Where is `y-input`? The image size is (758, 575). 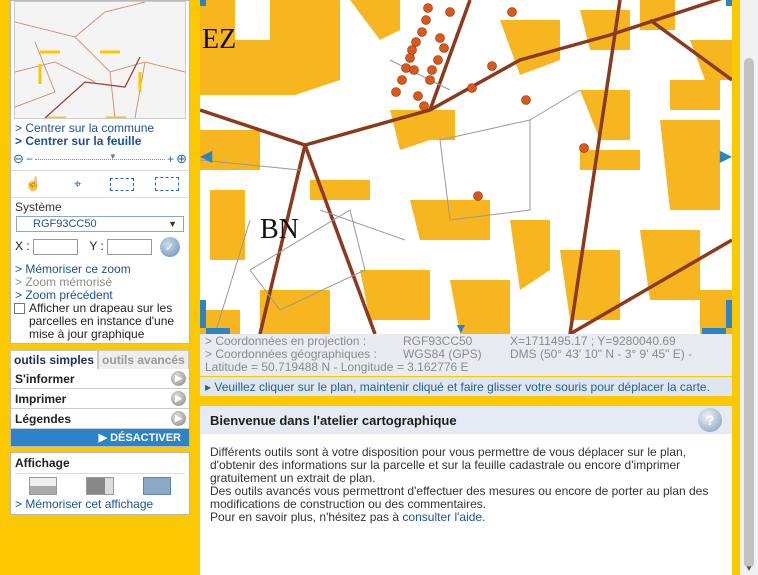
y-input is located at coordinates (130, 247).